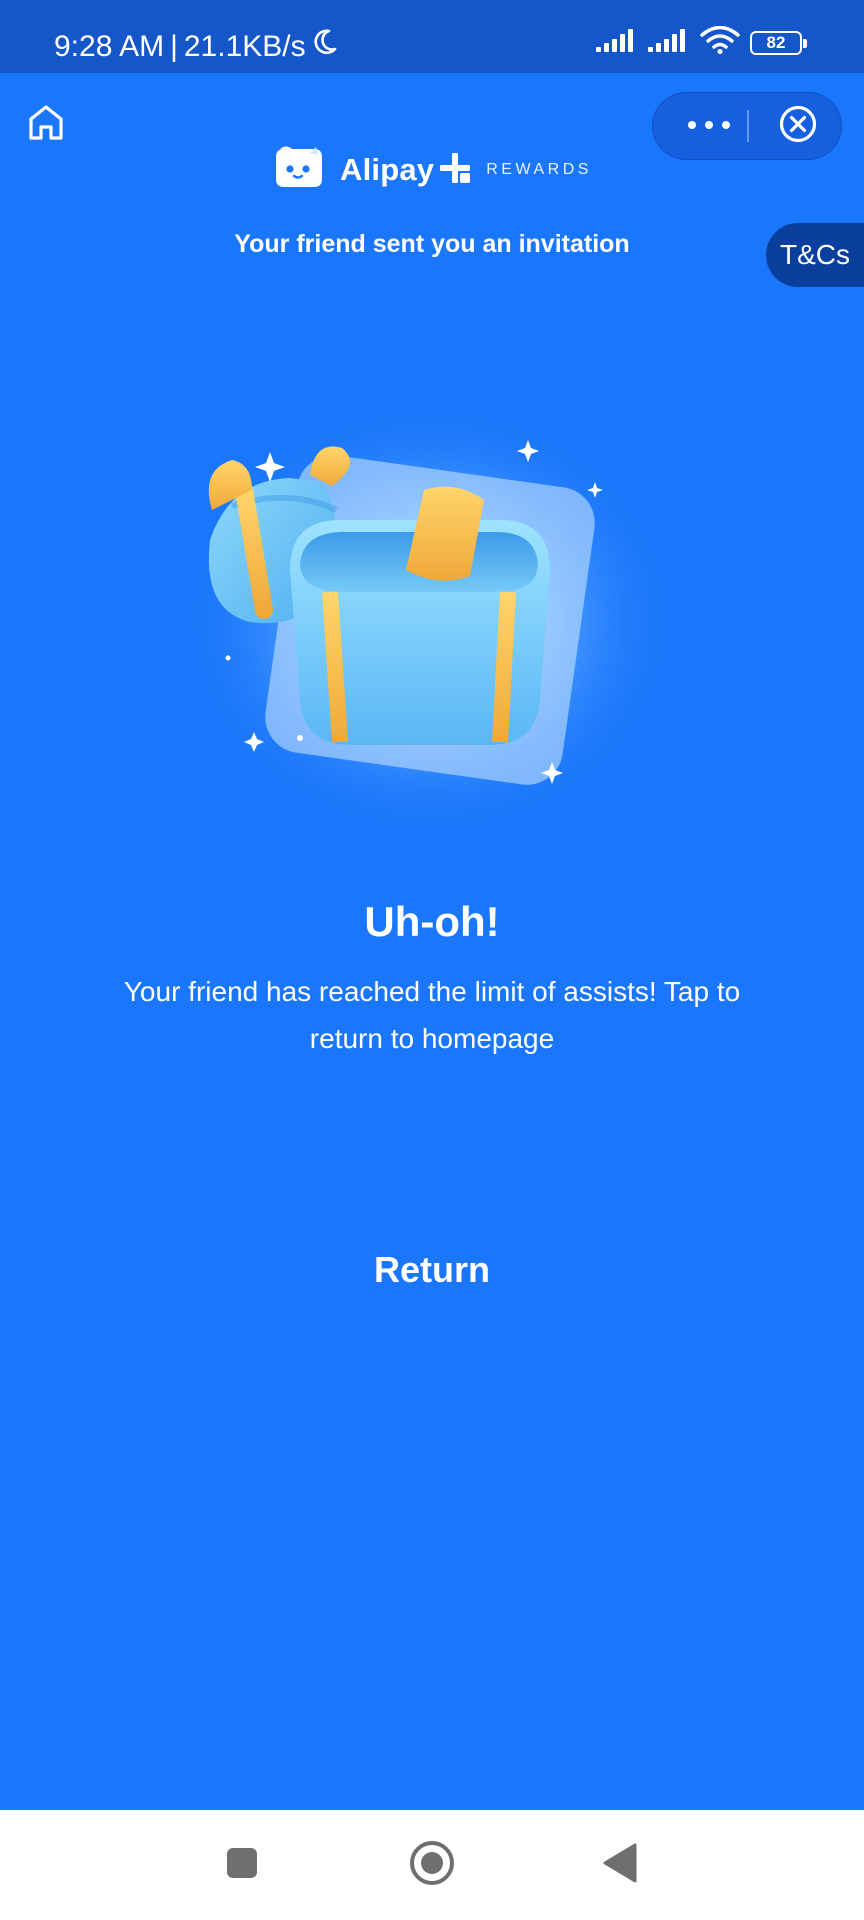  I want to click on battery-level: 82, so click(776, 42).